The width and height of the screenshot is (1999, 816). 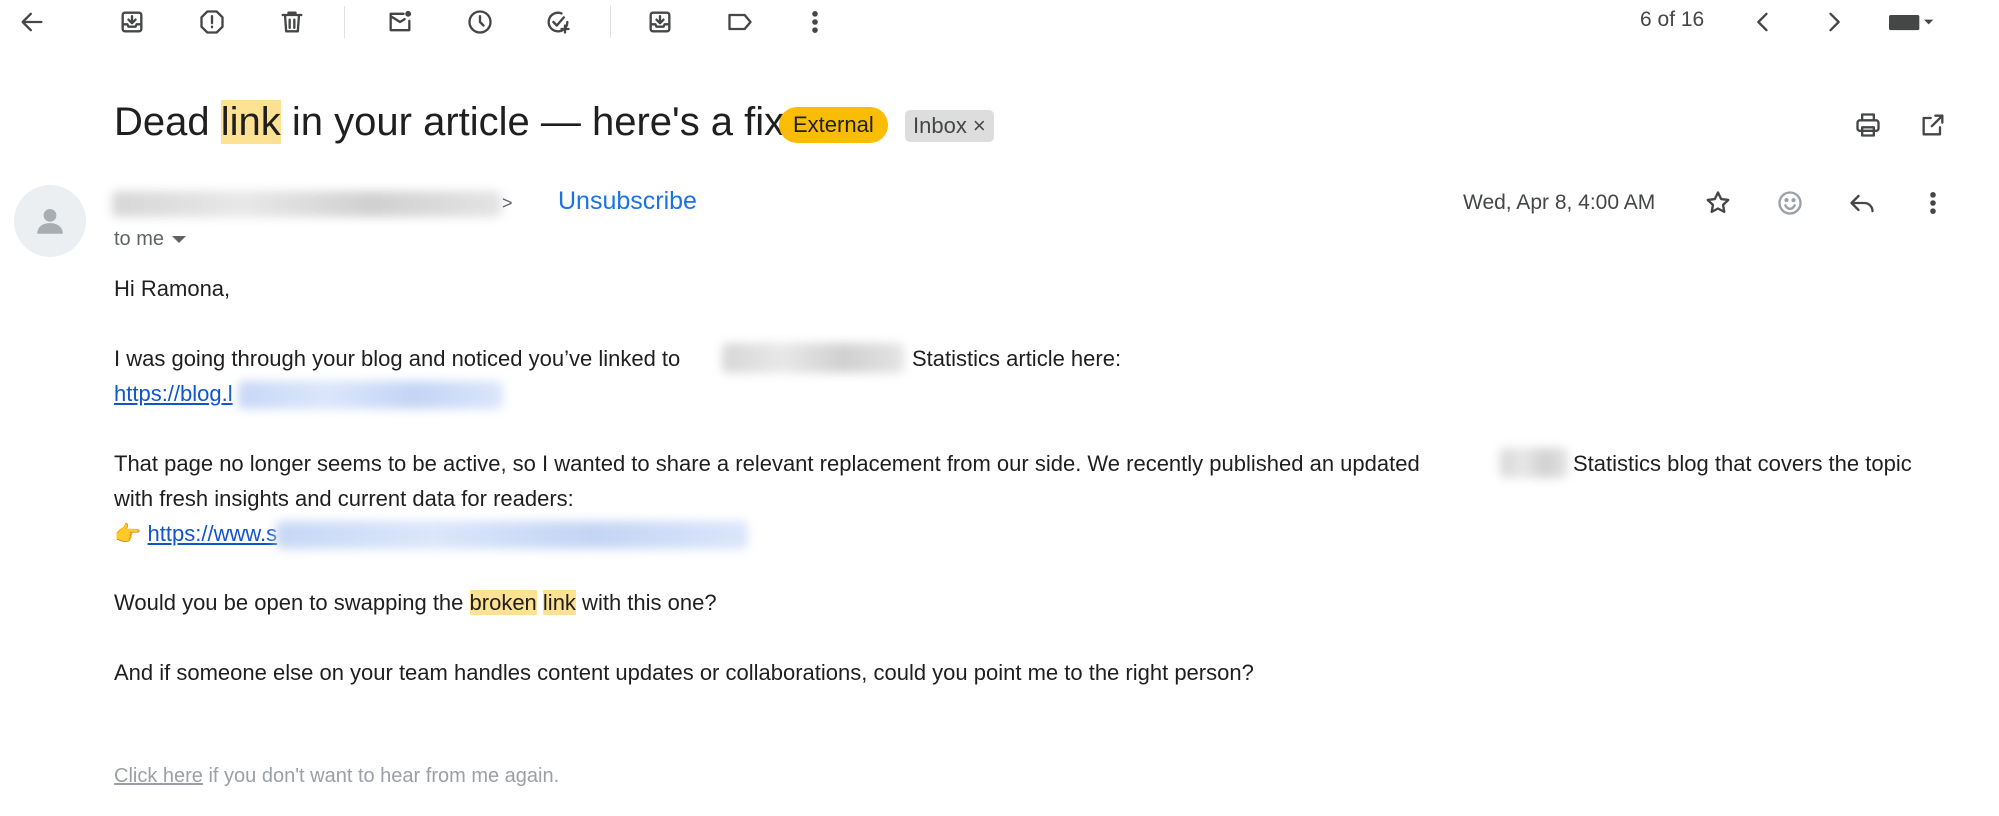 What do you see at coordinates (179, 239) in the screenshot?
I see `caret-down-icon` at bounding box center [179, 239].